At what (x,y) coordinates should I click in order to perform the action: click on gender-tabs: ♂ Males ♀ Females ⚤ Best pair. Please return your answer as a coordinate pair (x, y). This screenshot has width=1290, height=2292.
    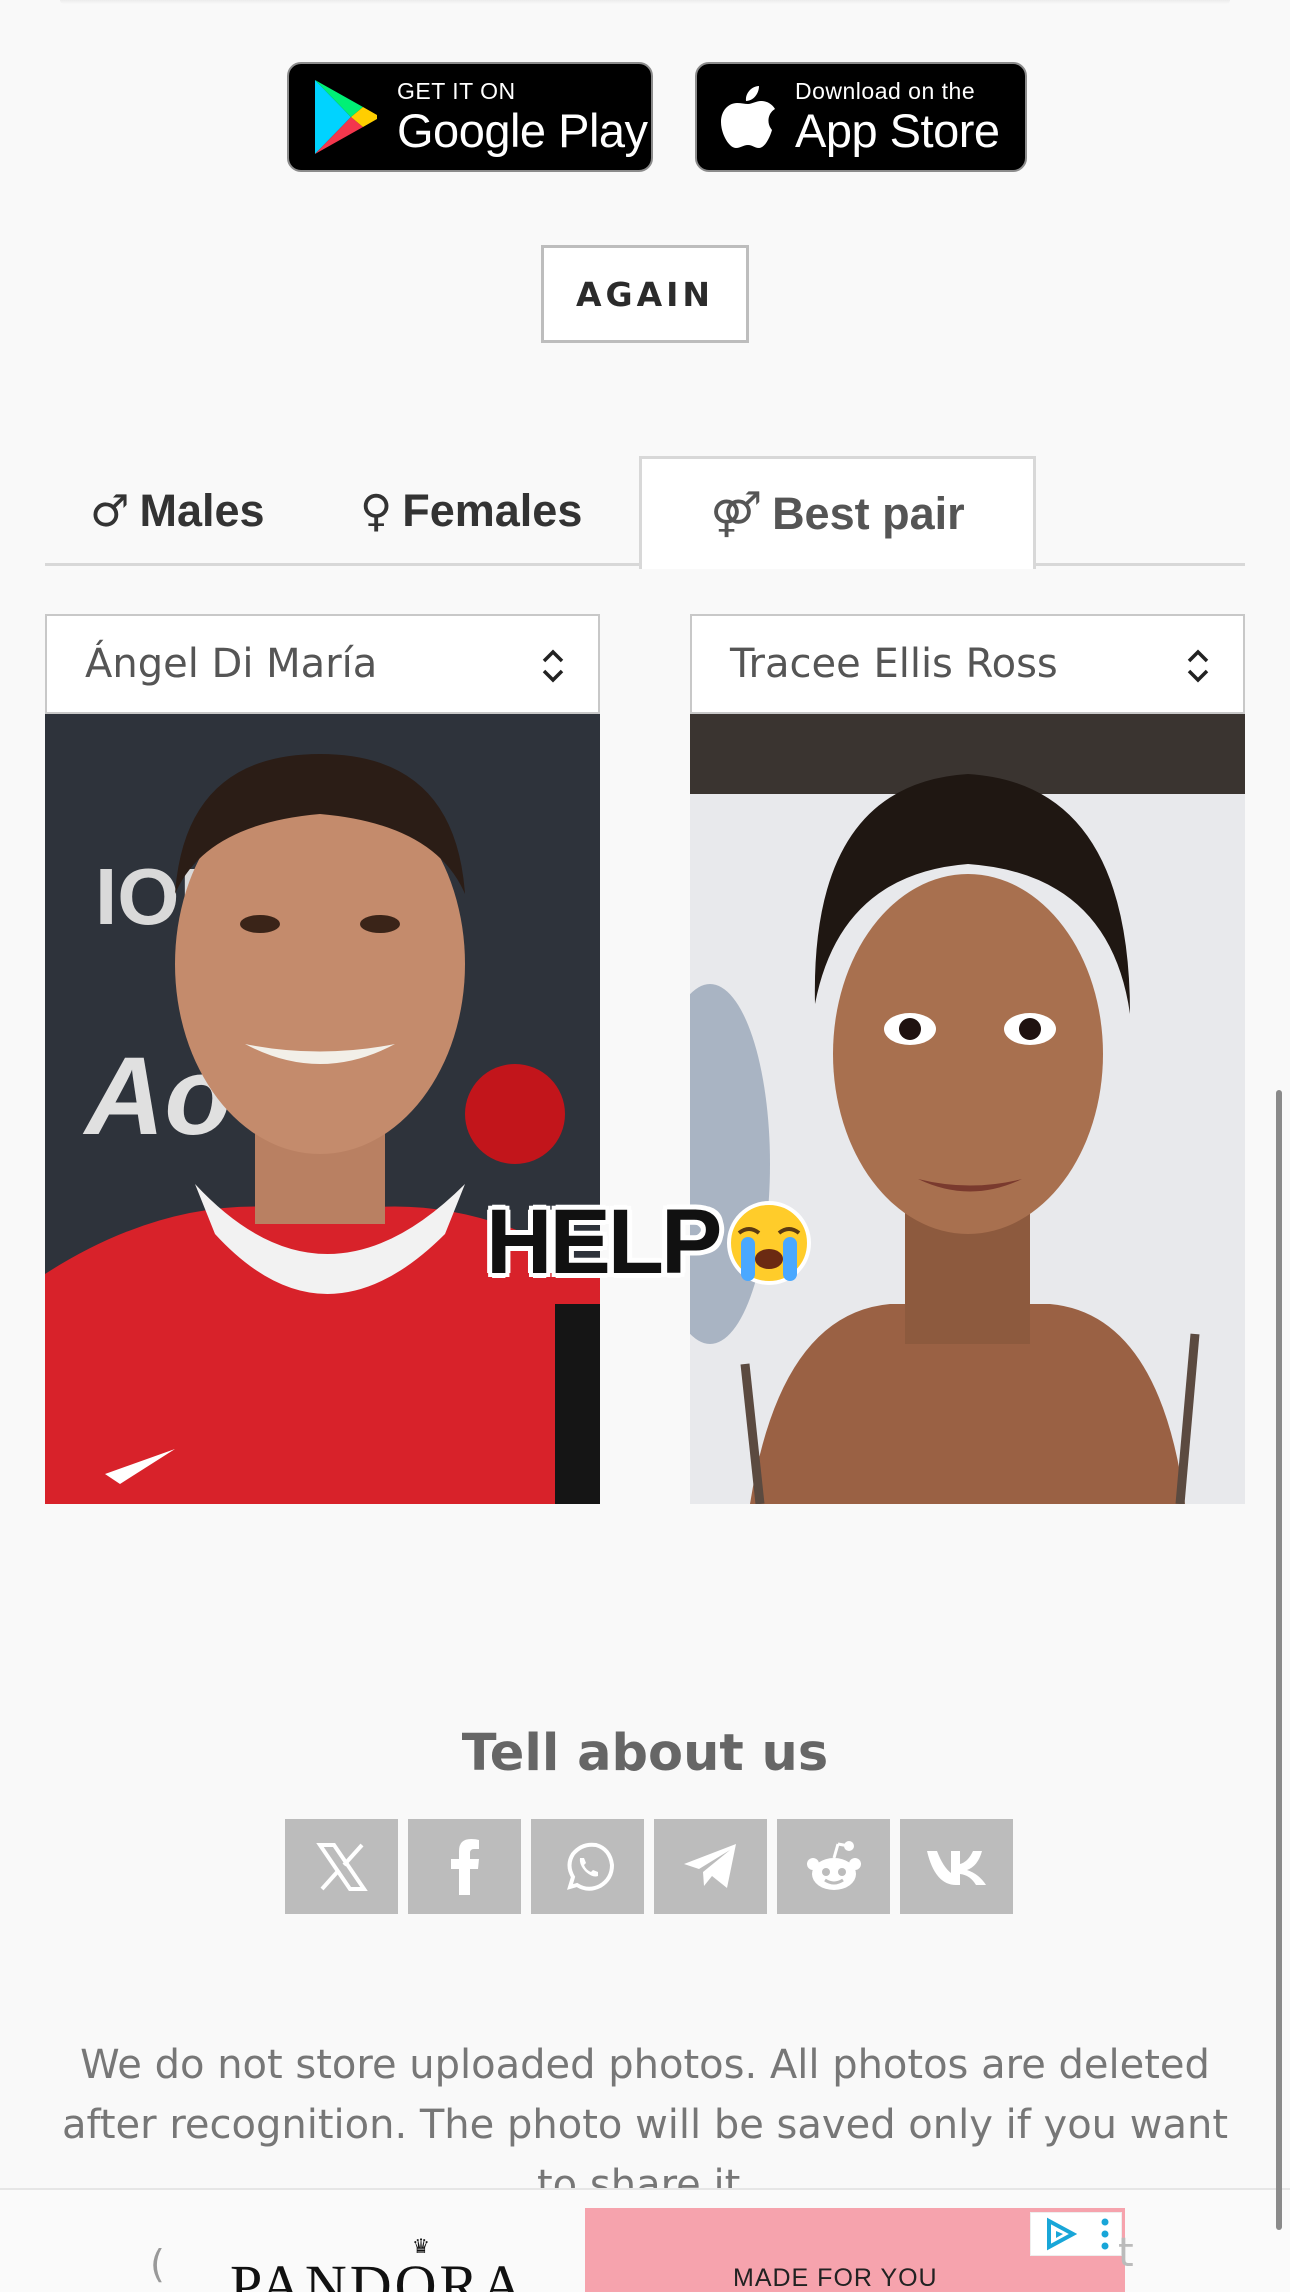
    Looking at the image, I should click on (645, 512).